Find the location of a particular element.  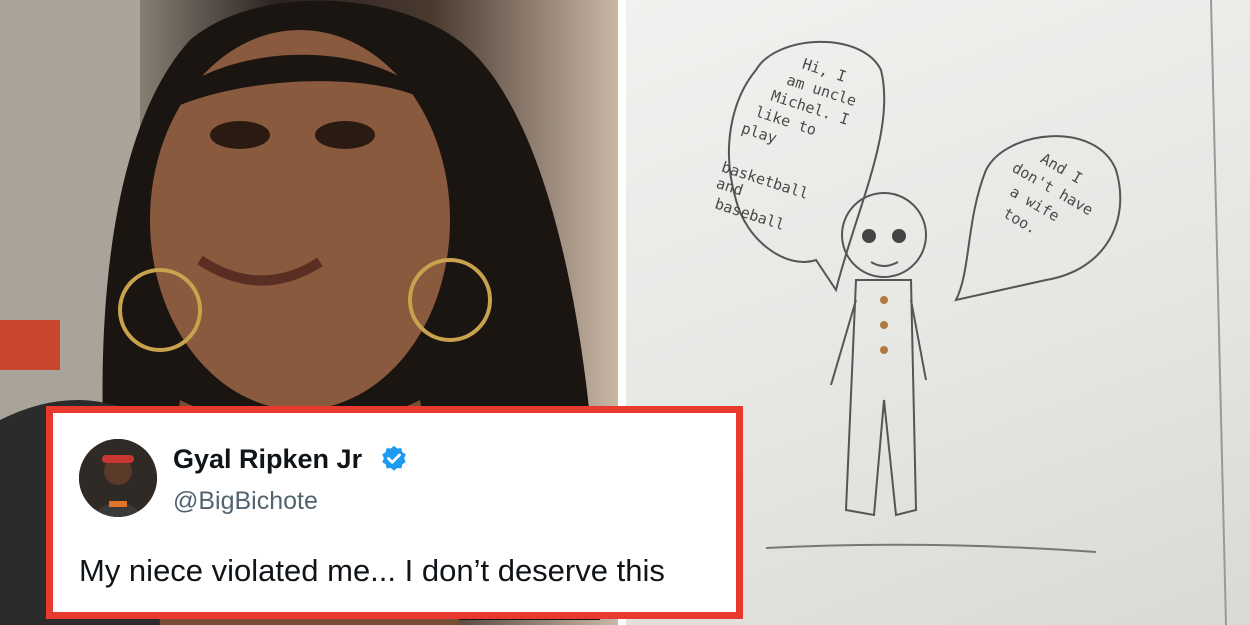

avatar-illustration is located at coordinates (118, 478).